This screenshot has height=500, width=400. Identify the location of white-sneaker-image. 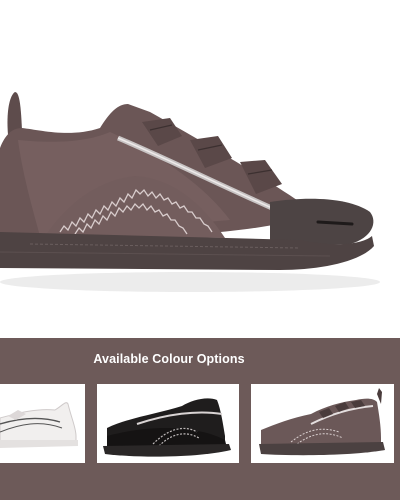
(39, 425).